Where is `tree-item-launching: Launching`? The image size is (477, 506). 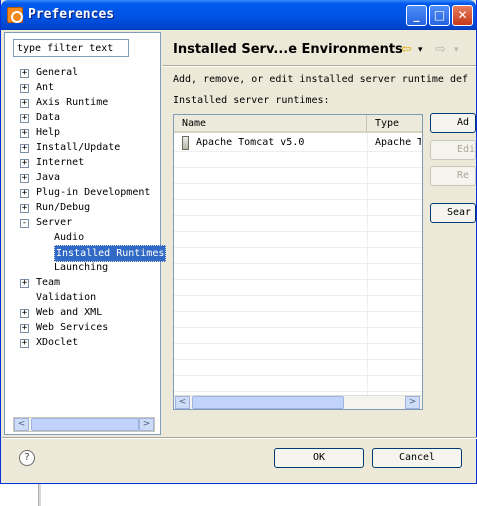
tree-item-launching: Launching is located at coordinates (82, 267).